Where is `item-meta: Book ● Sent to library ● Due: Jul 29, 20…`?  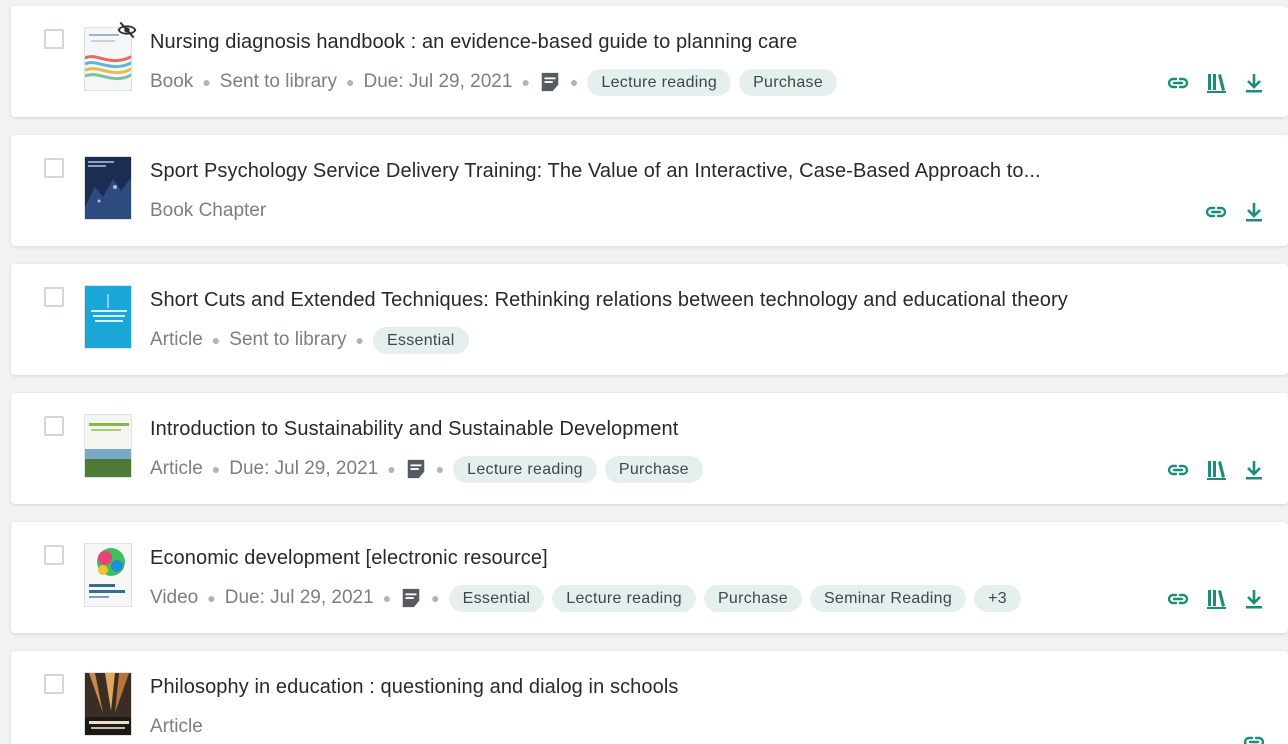
item-meta: Book ● Sent to library ● Due: Jul 29, 20… is located at coordinates (497, 82).